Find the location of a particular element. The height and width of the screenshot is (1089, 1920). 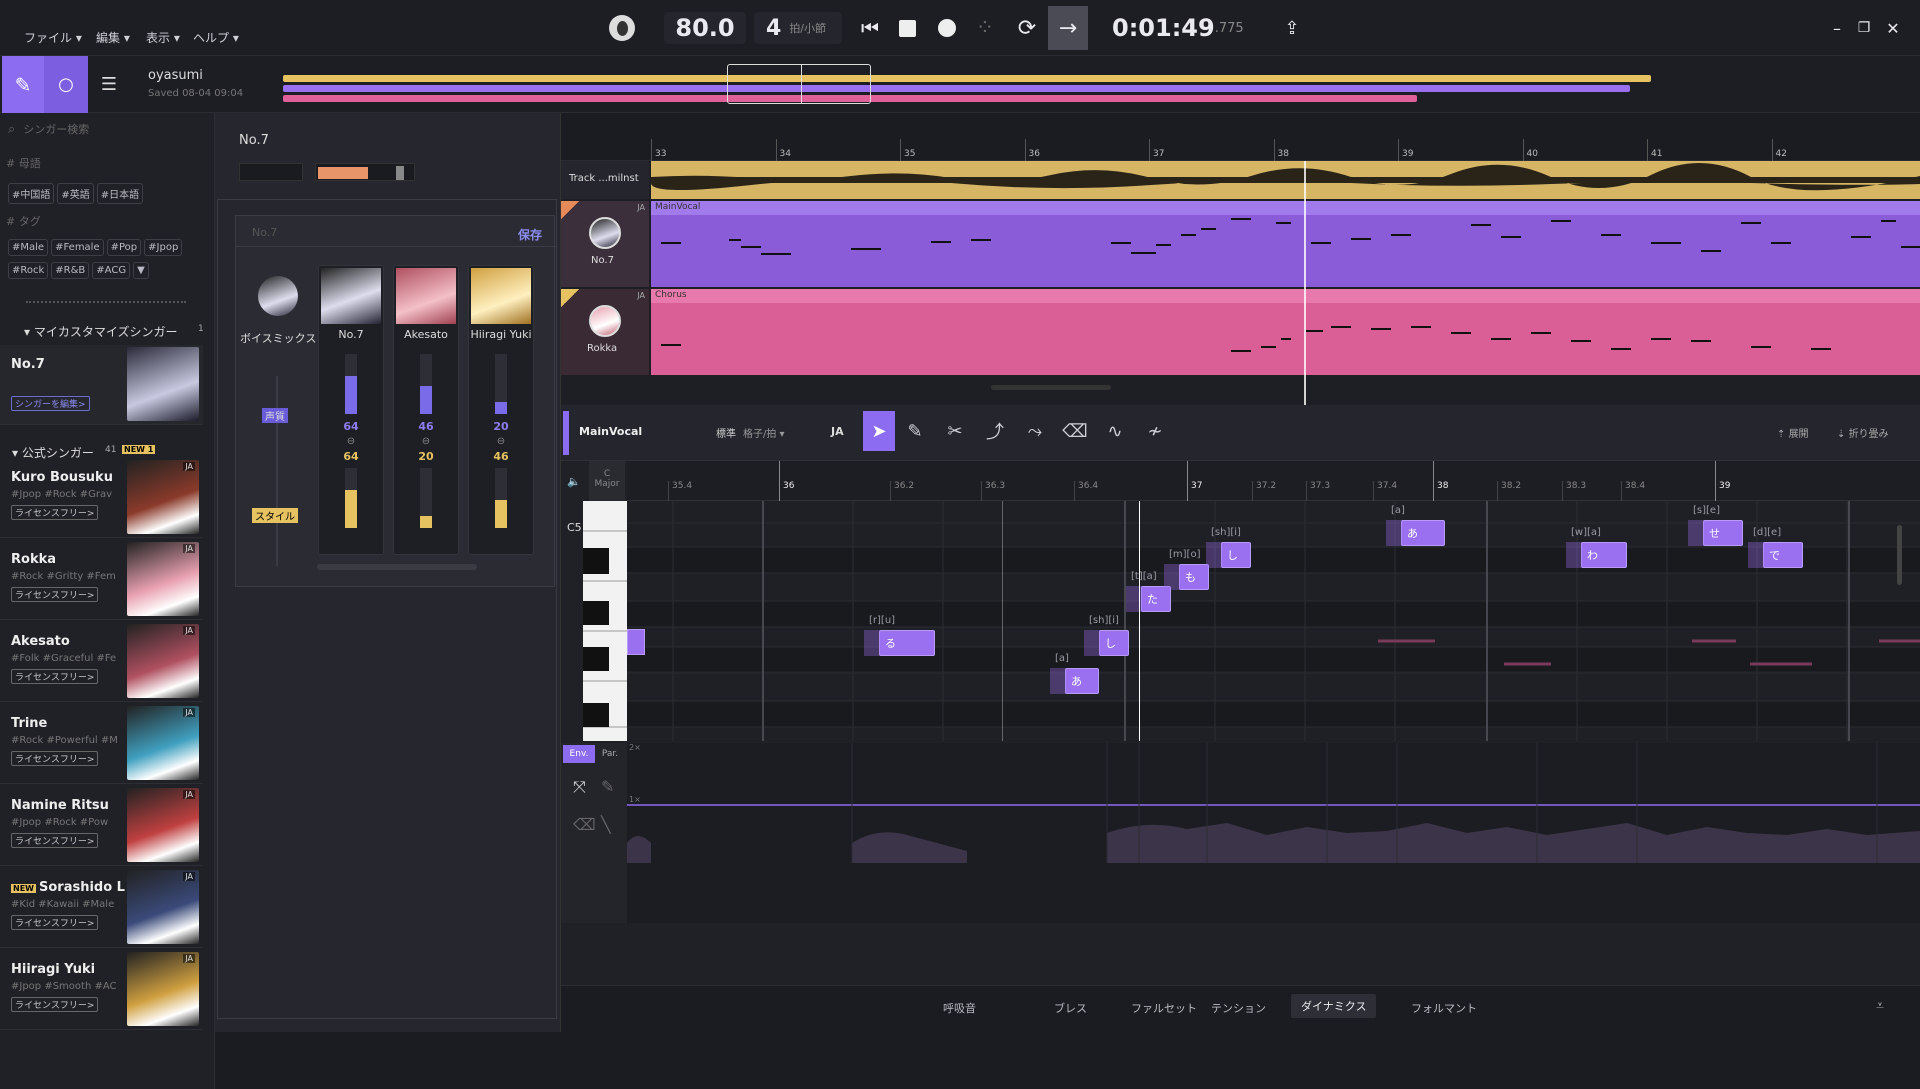

minimize-icon: – is located at coordinates (1837, 28).